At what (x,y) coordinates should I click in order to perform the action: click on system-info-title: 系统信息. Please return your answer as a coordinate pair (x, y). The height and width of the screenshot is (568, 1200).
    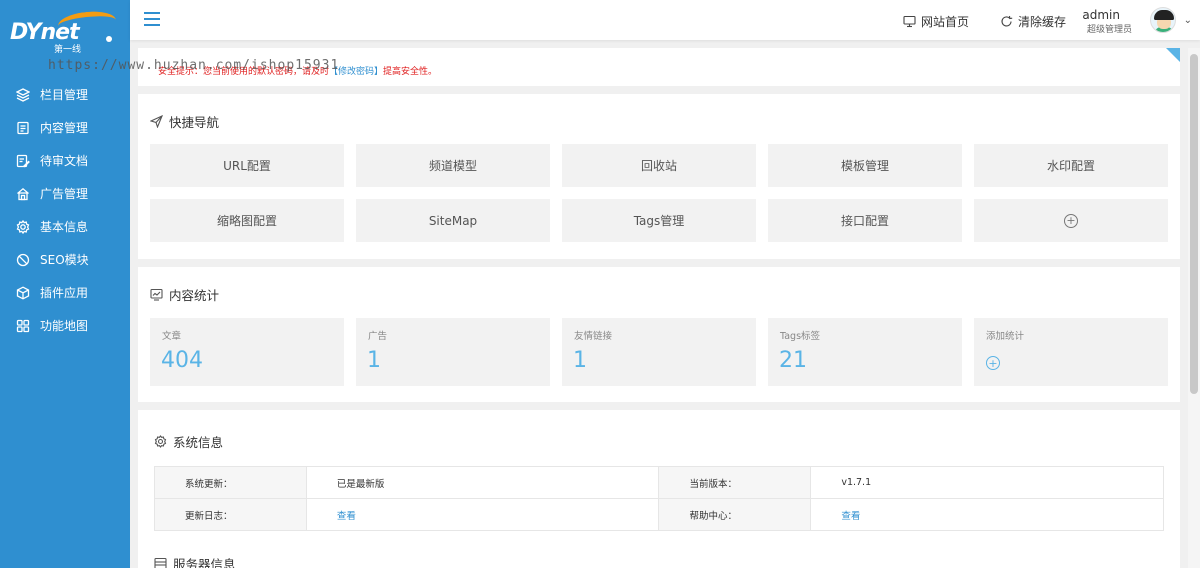
    Looking at the image, I should click on (188, 441).